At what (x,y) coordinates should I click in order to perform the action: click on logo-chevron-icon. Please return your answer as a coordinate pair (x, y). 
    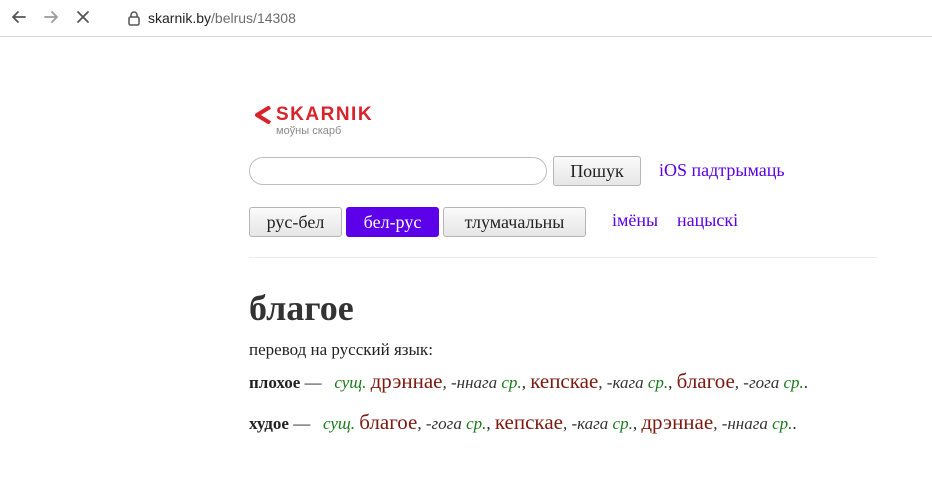
    Looking at the image, I should click on (263, 117).